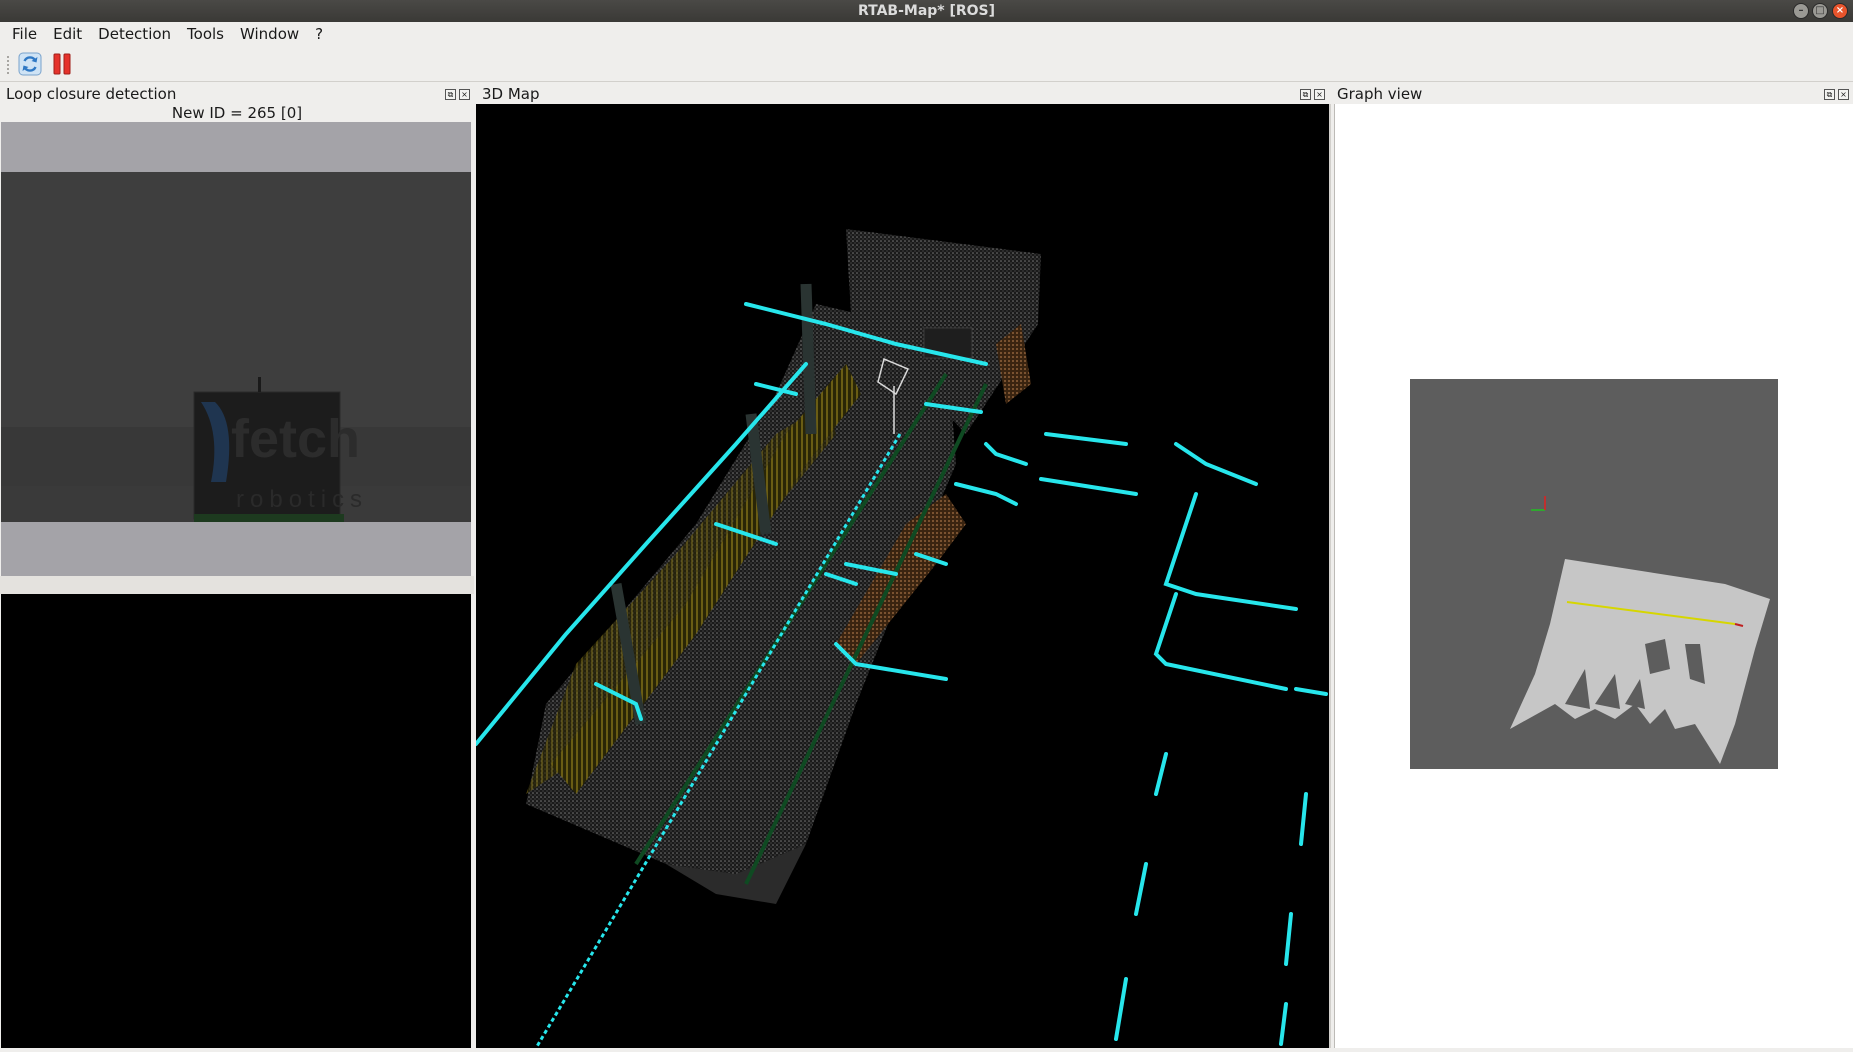  I want to click on refresh-icon, so click(30, 64).